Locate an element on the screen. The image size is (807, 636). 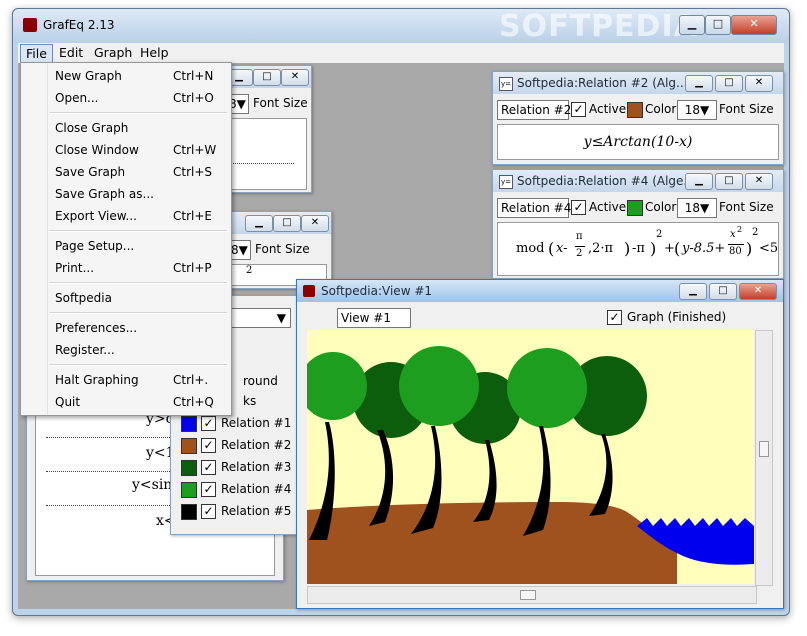
view-name-field: View #1 is located at coordinates (374, 318).